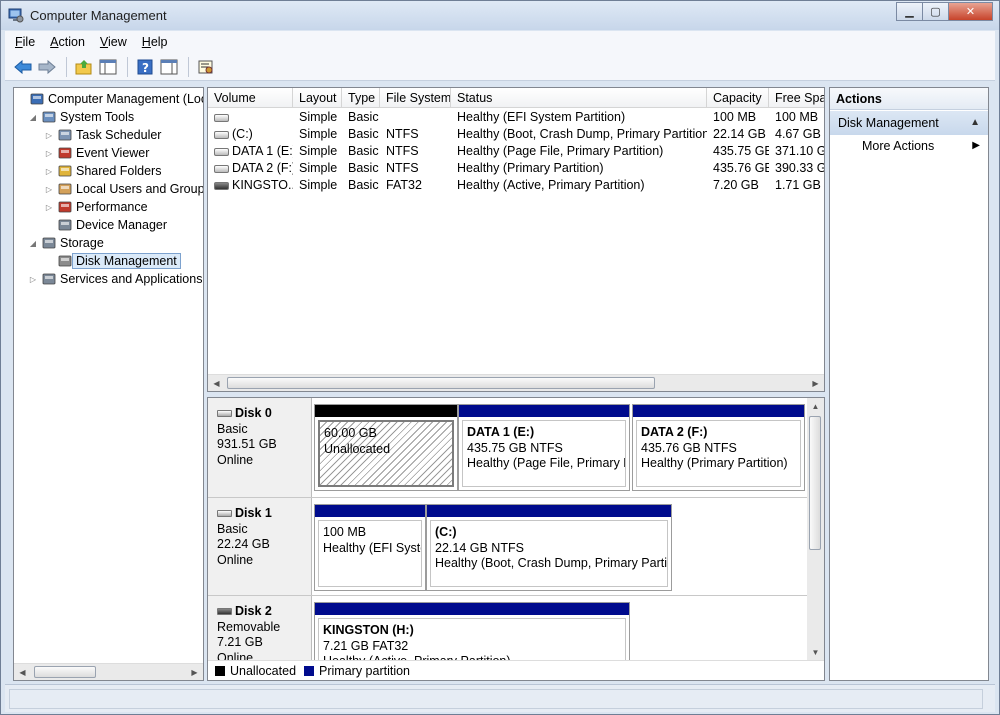 Image resolution: width=1000 pixels, height=715 pixels. Describe the element at coordinates (113, 42) in the screenshot. I see `menu-view: View` at that location.